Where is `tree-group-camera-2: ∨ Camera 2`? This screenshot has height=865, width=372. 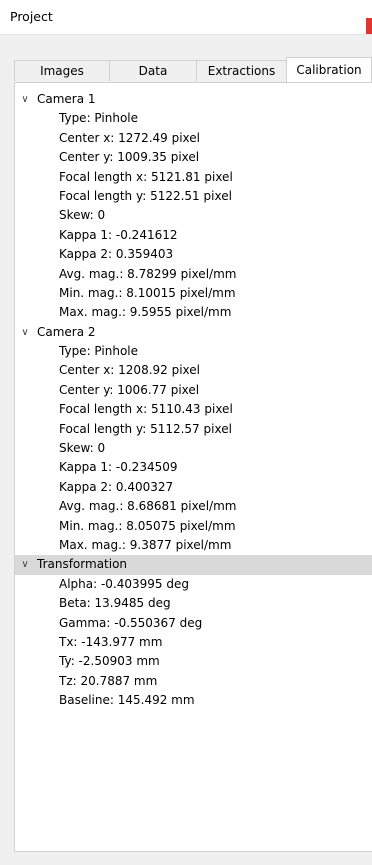
tree-group-camera-2: ∨ Camera 2 is located at coordinates (193, 332).